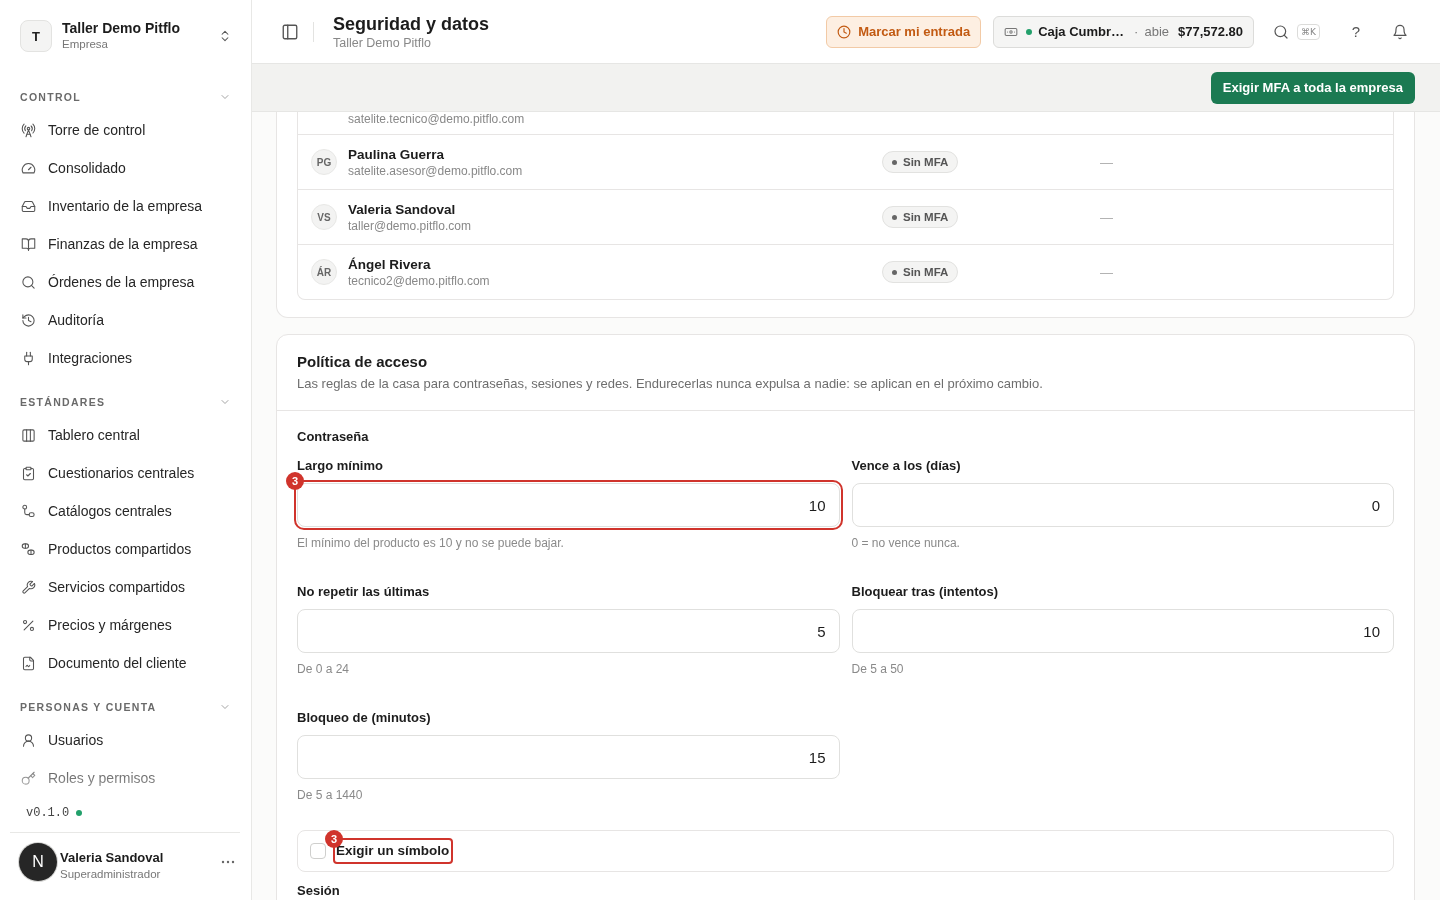 The image size is (1440, 900). What do you see at coordinates (670, 384) in the screenshot?
I see `card-description: Las reglas de la casa para contraseñas, sesiones y redes. Endurecerlas nunca expulsa a nadie: se aplican en el próximo cambio.` at bounding box center [670, 384].